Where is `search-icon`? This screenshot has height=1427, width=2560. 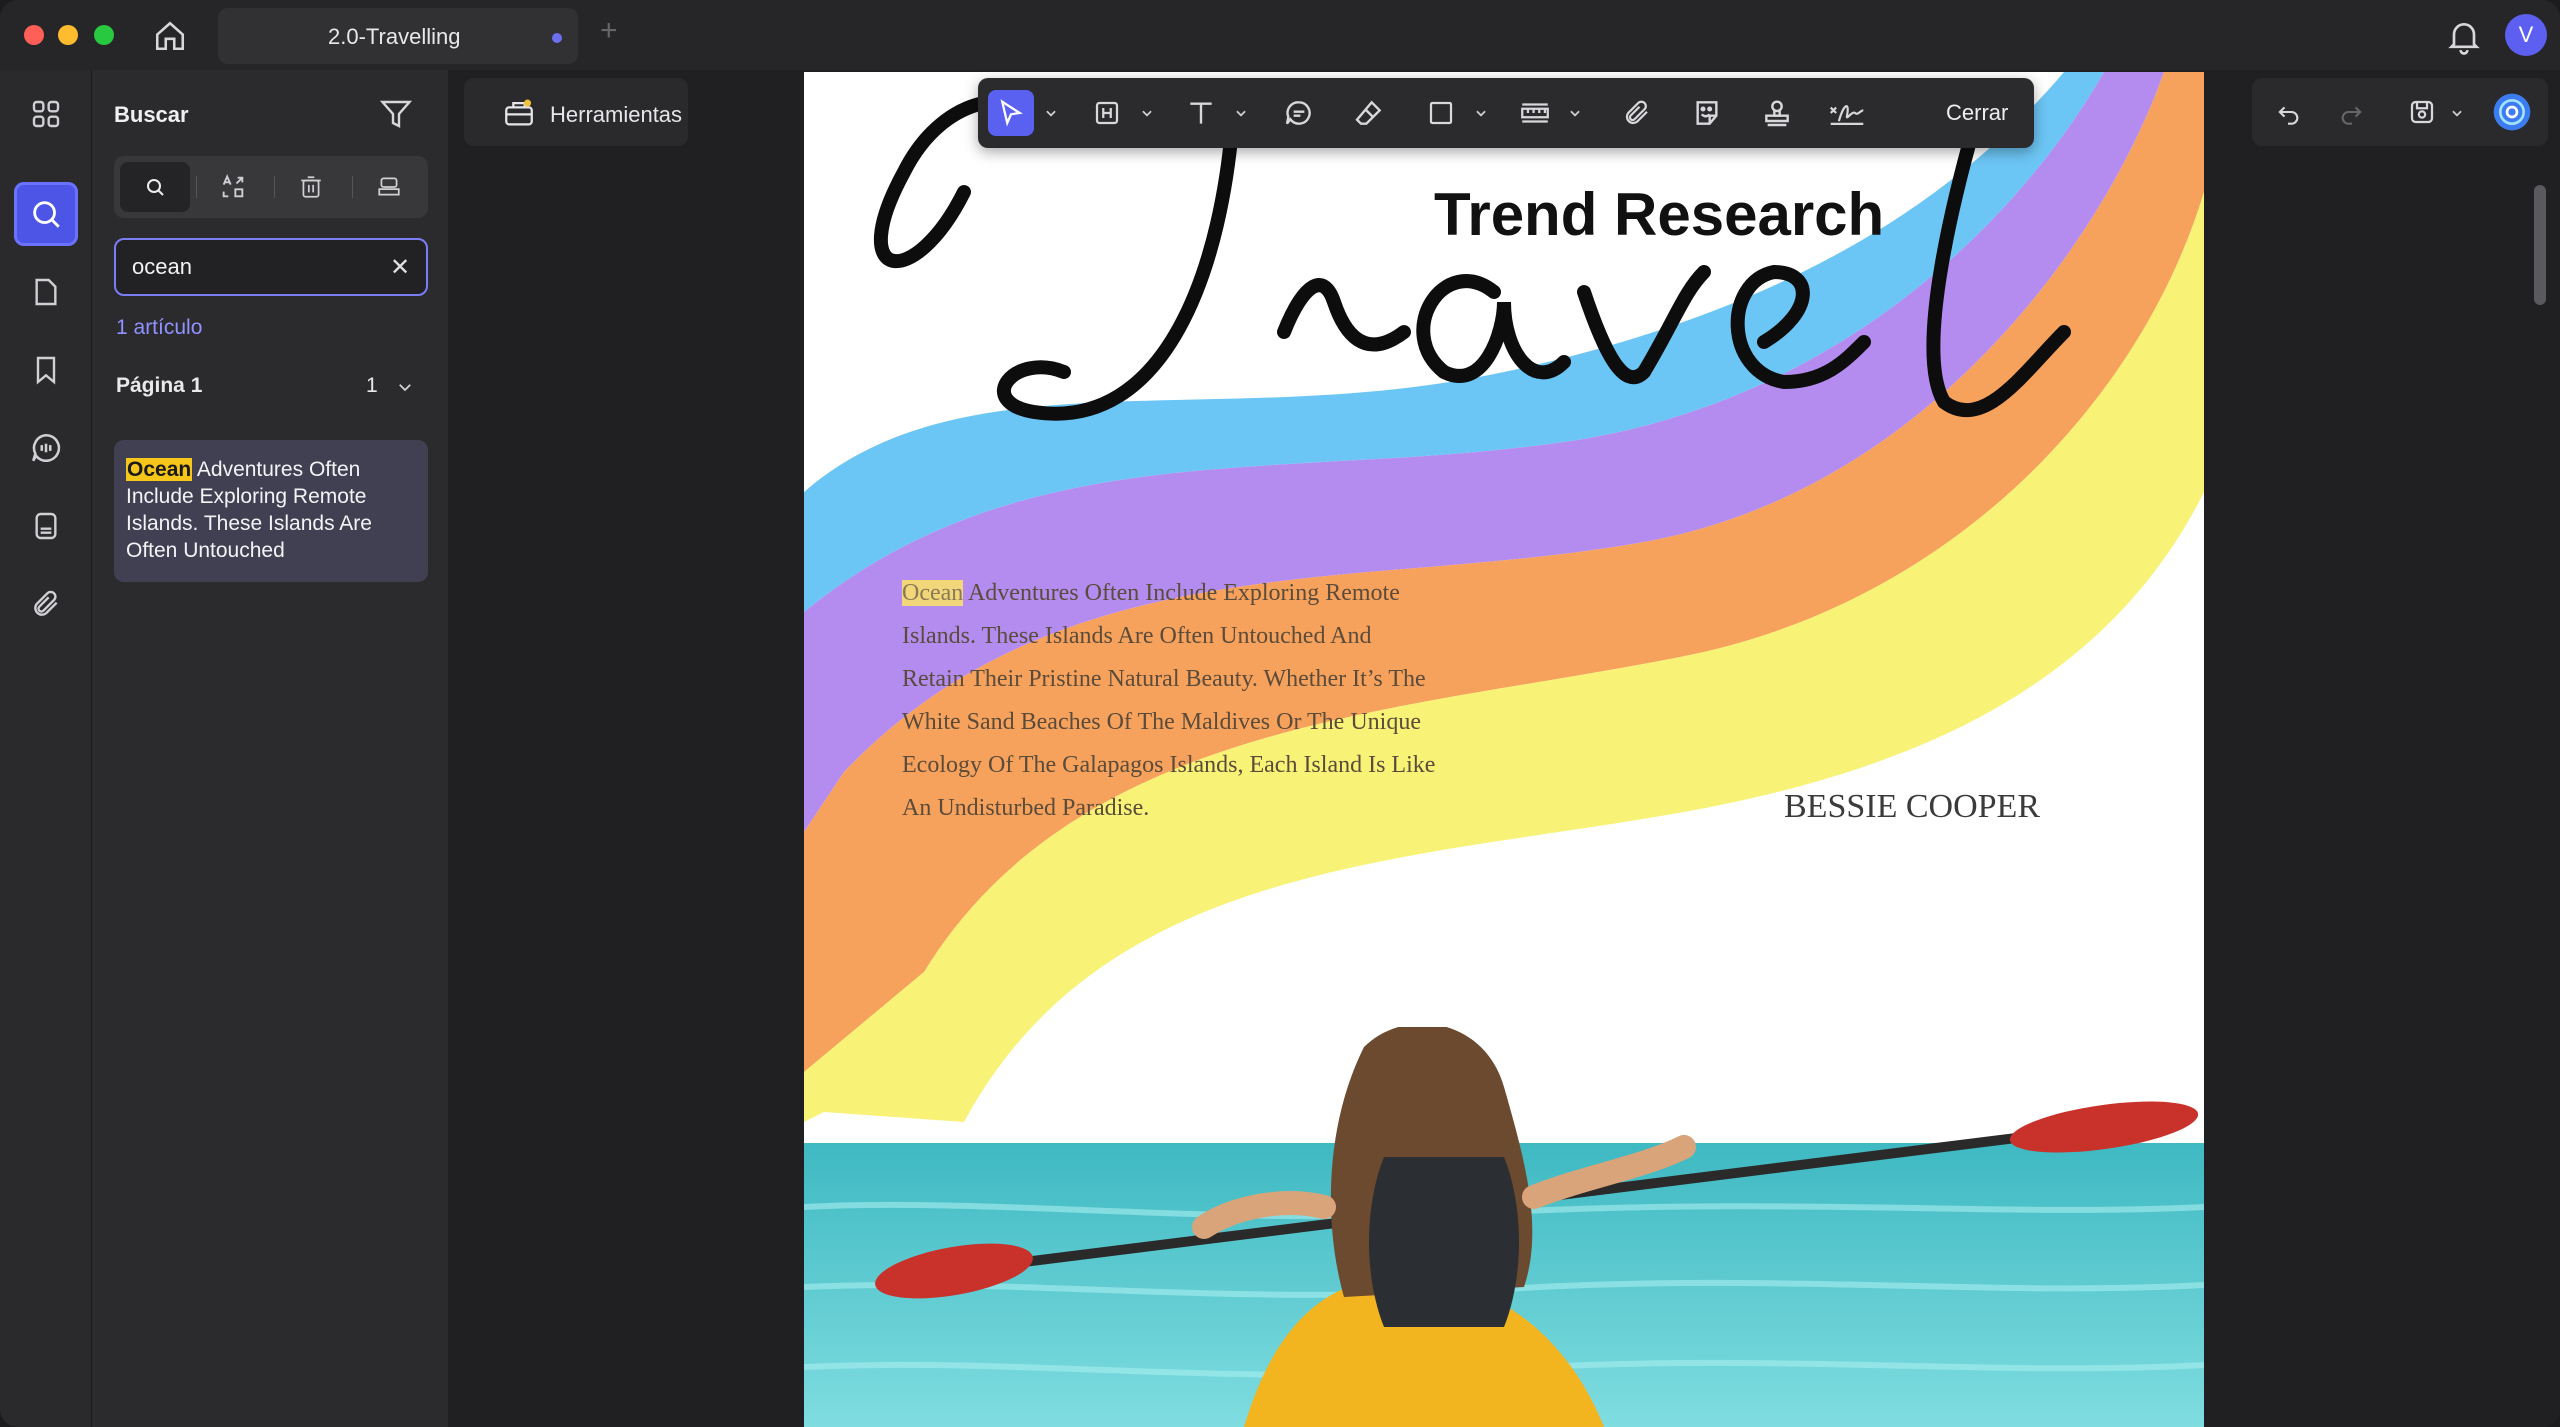 search-icon is located at coordinates (46, 214).